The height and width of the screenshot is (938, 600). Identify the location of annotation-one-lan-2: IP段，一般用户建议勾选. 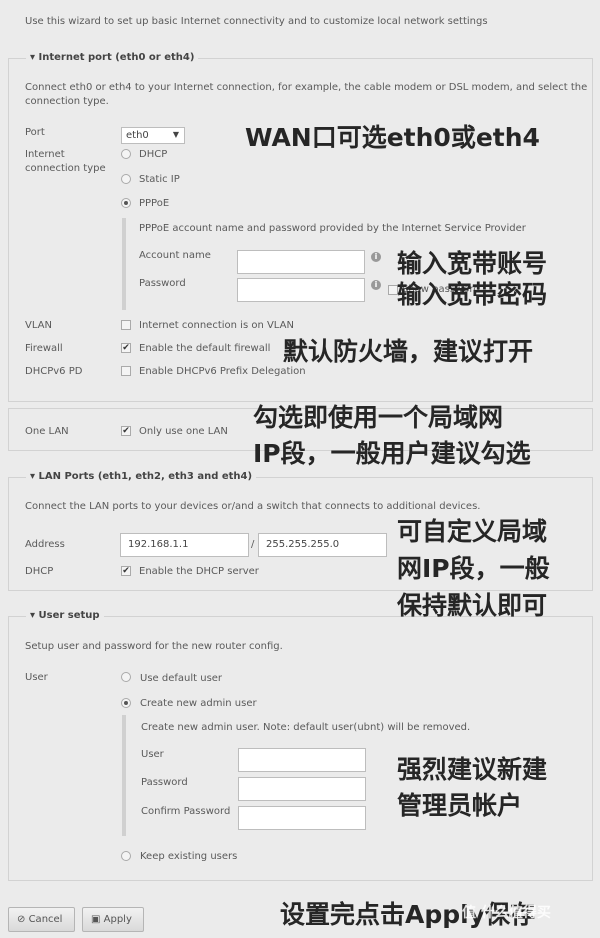
(392, 453).